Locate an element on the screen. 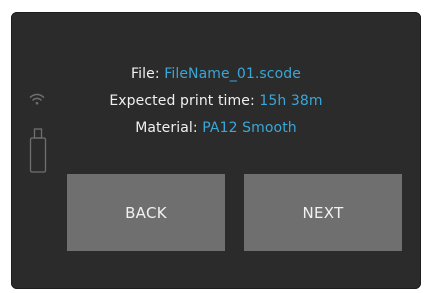 This screenshot has height=293, width=433. next-button-label: NEXT is located at coordinates (323, 212).